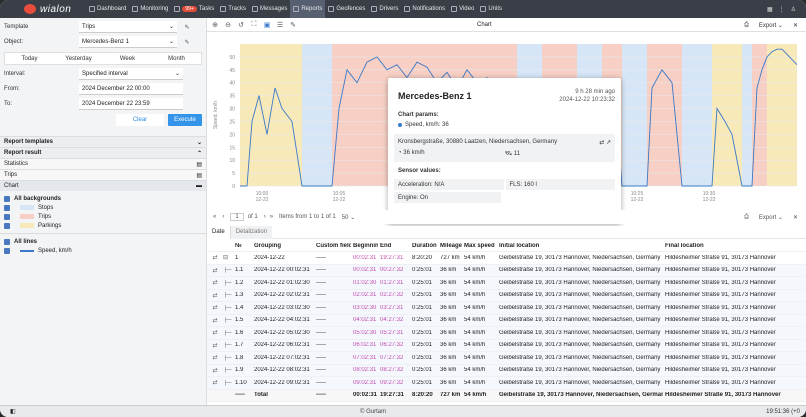  What do you see at coordinates (364, 246) in the screenshot?
I see `header-beginning: Beginning` at bounding box center [364, 246].